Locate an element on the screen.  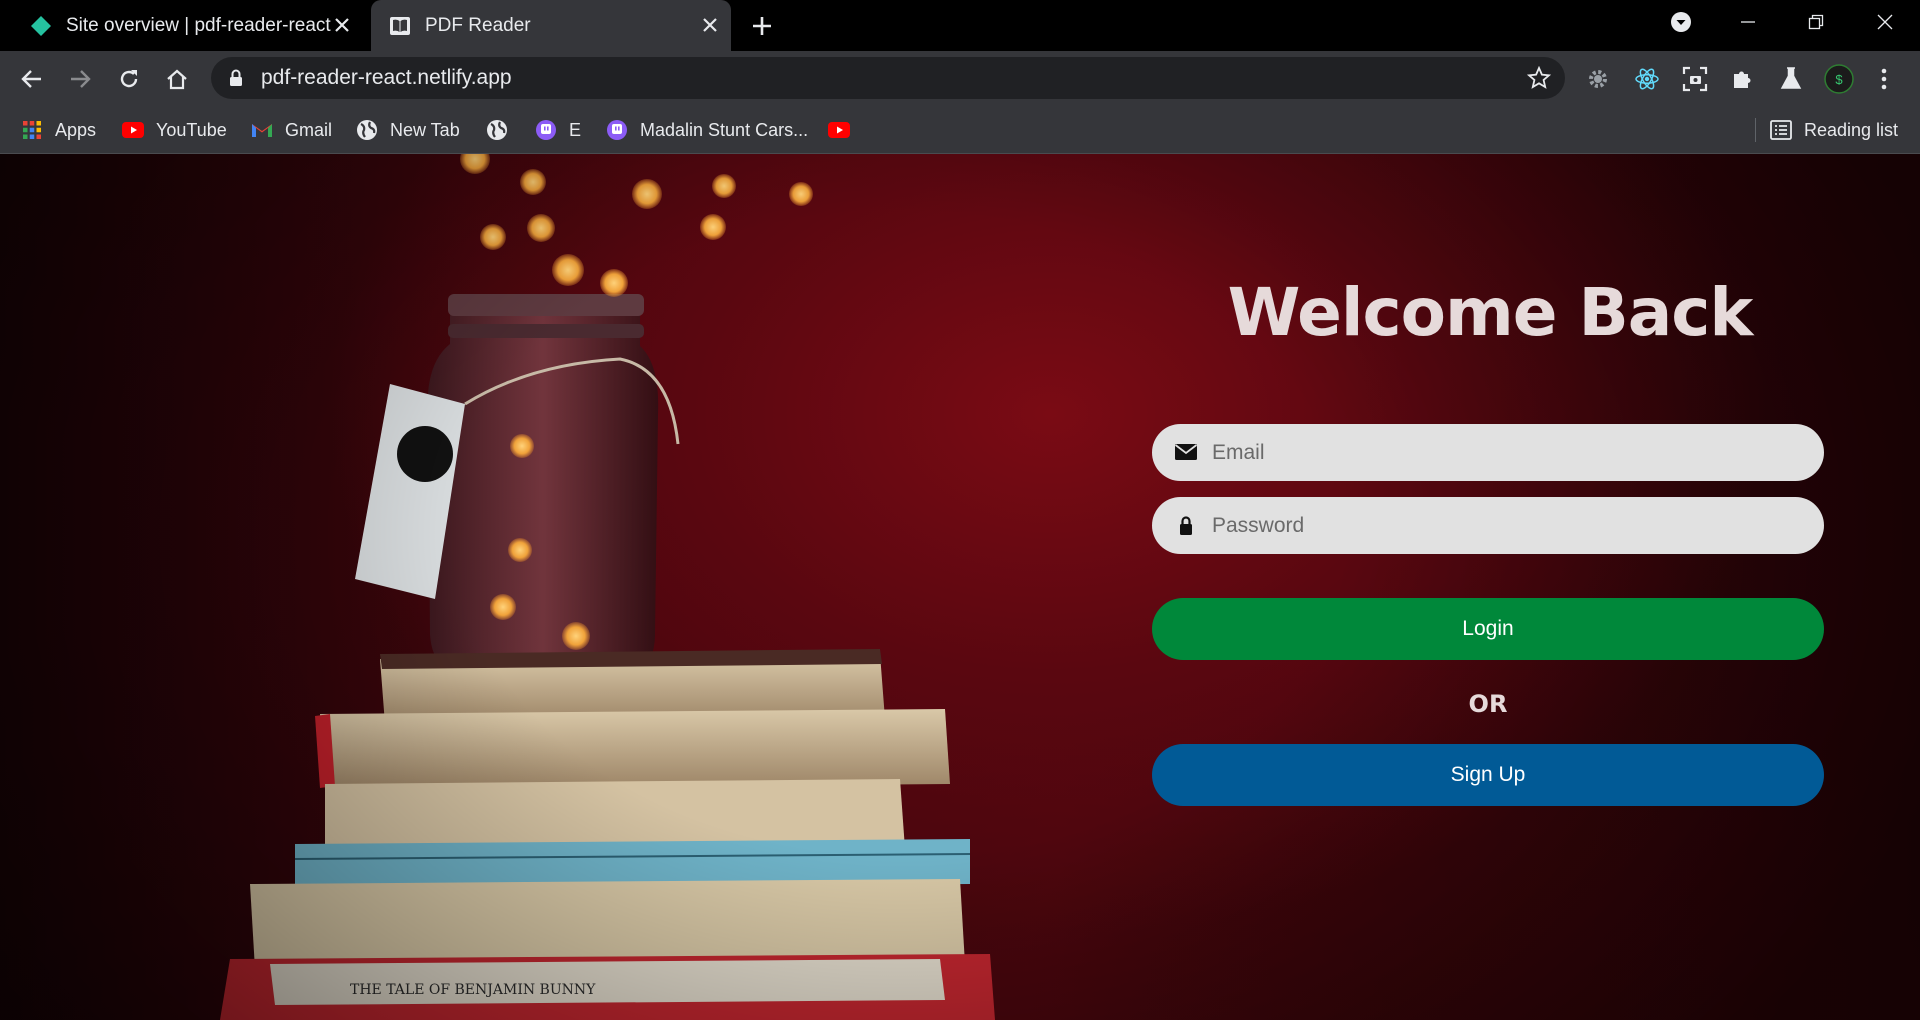
chevron-down-circle-icon is located at coordinates (1681, 22).